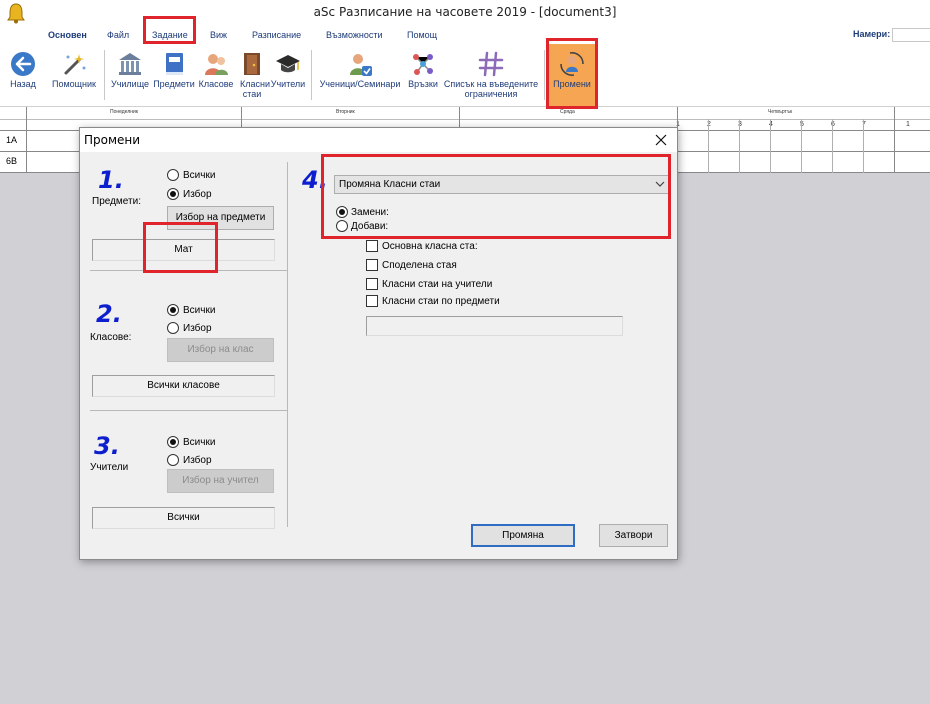  I want to click on graduation-cap-icon, so click(288, 64).